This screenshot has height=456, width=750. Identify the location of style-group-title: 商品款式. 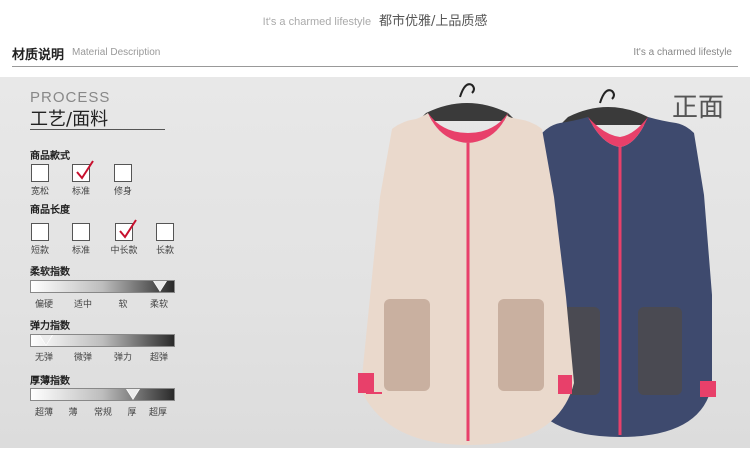
(50, 156).